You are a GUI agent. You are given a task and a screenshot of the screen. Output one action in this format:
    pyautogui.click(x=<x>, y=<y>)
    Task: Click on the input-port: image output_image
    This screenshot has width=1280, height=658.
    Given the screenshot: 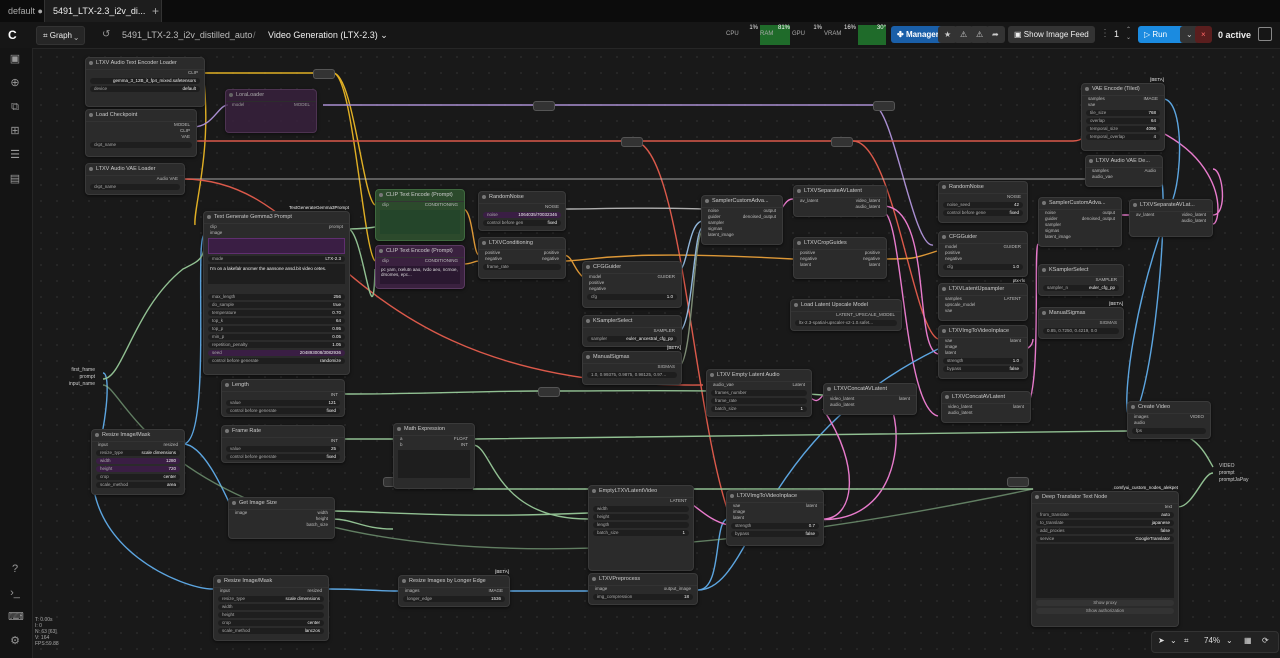 What is the action you would take?
    pyautogui.click(x=643, y=589)
    